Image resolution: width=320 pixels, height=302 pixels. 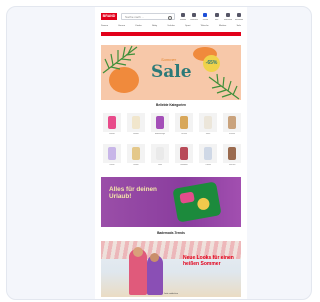 What do you see at coordinates (154, 27) in the screenshot?
I see `nav-item: Baby` at bounding box center [154, 27].